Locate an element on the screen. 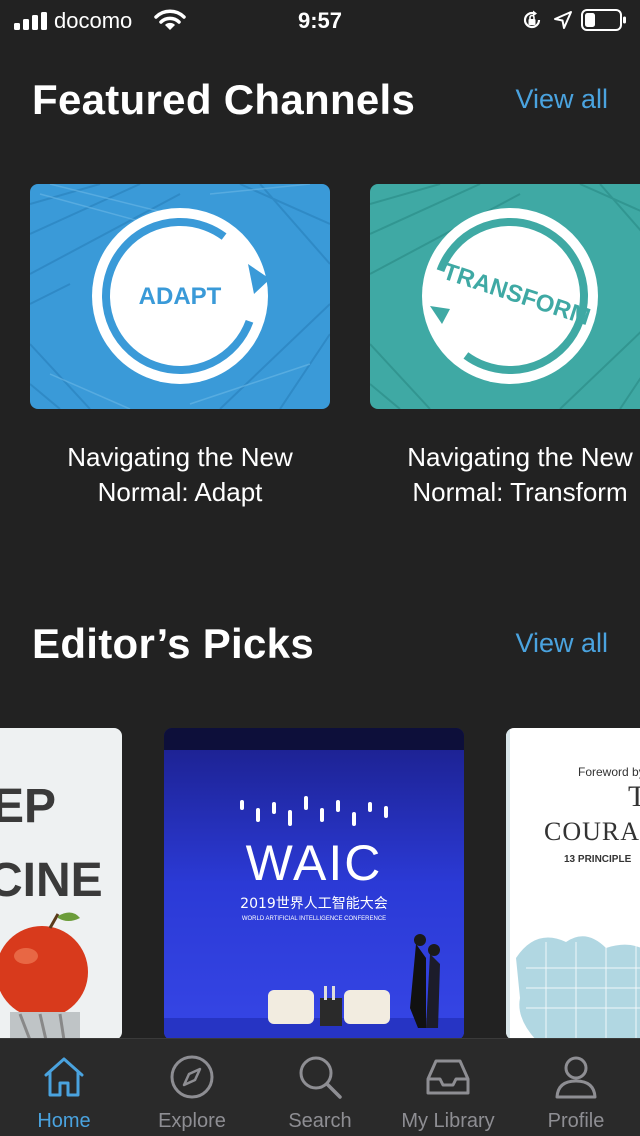 The width and height of the screenshot is (640, 1136). search-icon is located at coordinates (320, 1077).